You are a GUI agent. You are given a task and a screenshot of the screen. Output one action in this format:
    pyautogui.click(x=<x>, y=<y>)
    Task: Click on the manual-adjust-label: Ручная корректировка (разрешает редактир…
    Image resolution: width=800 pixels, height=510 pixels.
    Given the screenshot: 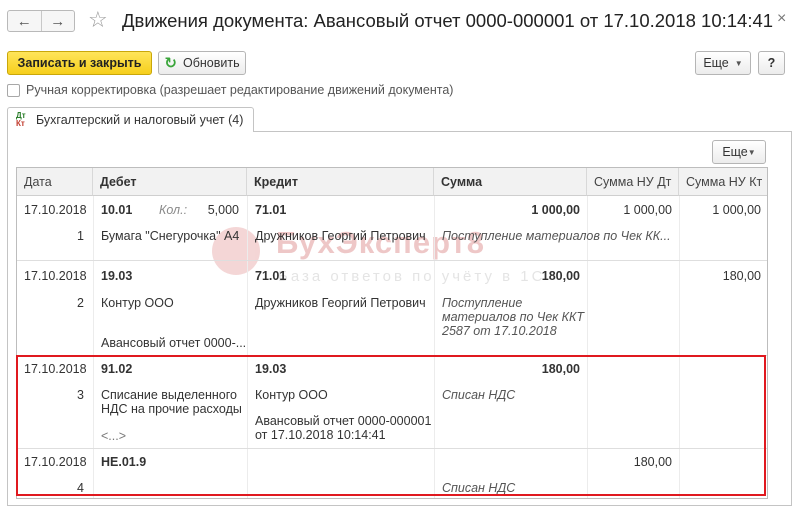 What is the action you would take?
    pyautogui.click(x=239, y=90)
    